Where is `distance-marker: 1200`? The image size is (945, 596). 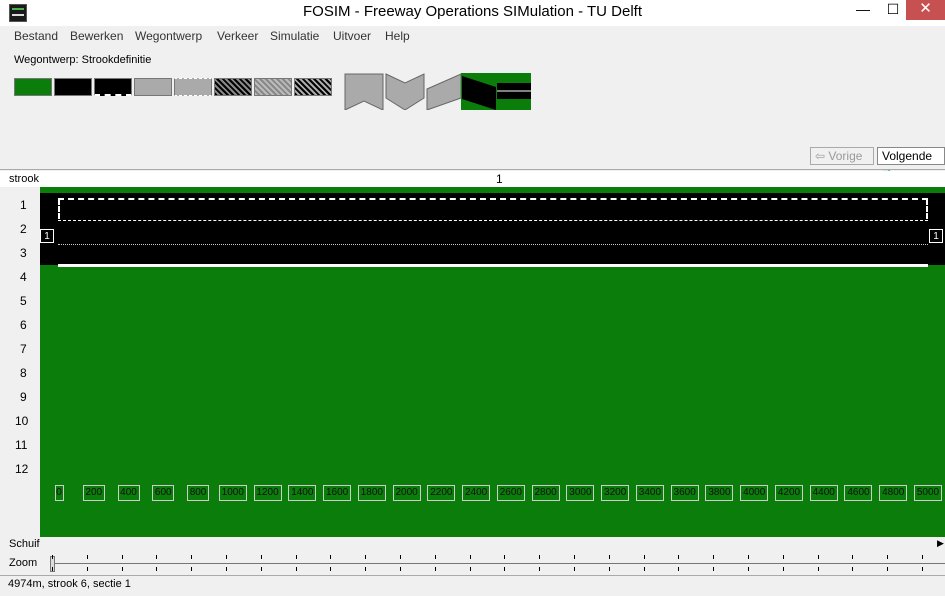 distance-marker: 1200 is located at coordinates (267, 493).